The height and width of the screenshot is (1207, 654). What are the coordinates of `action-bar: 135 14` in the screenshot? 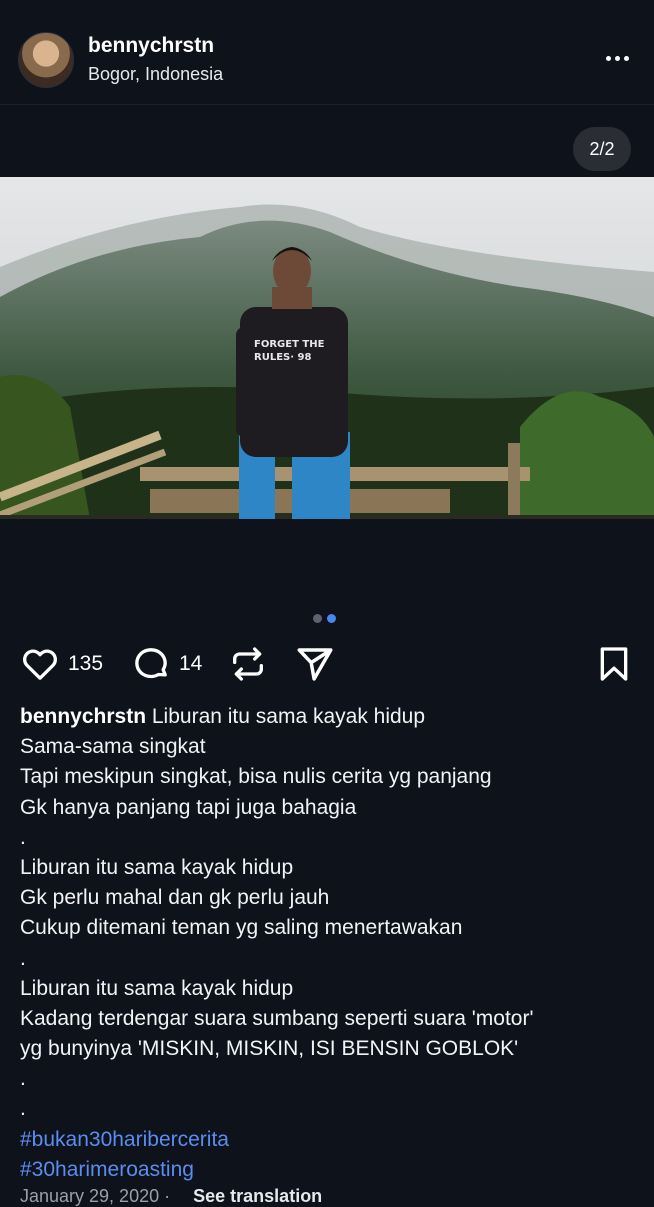 It's located at (327, 664).